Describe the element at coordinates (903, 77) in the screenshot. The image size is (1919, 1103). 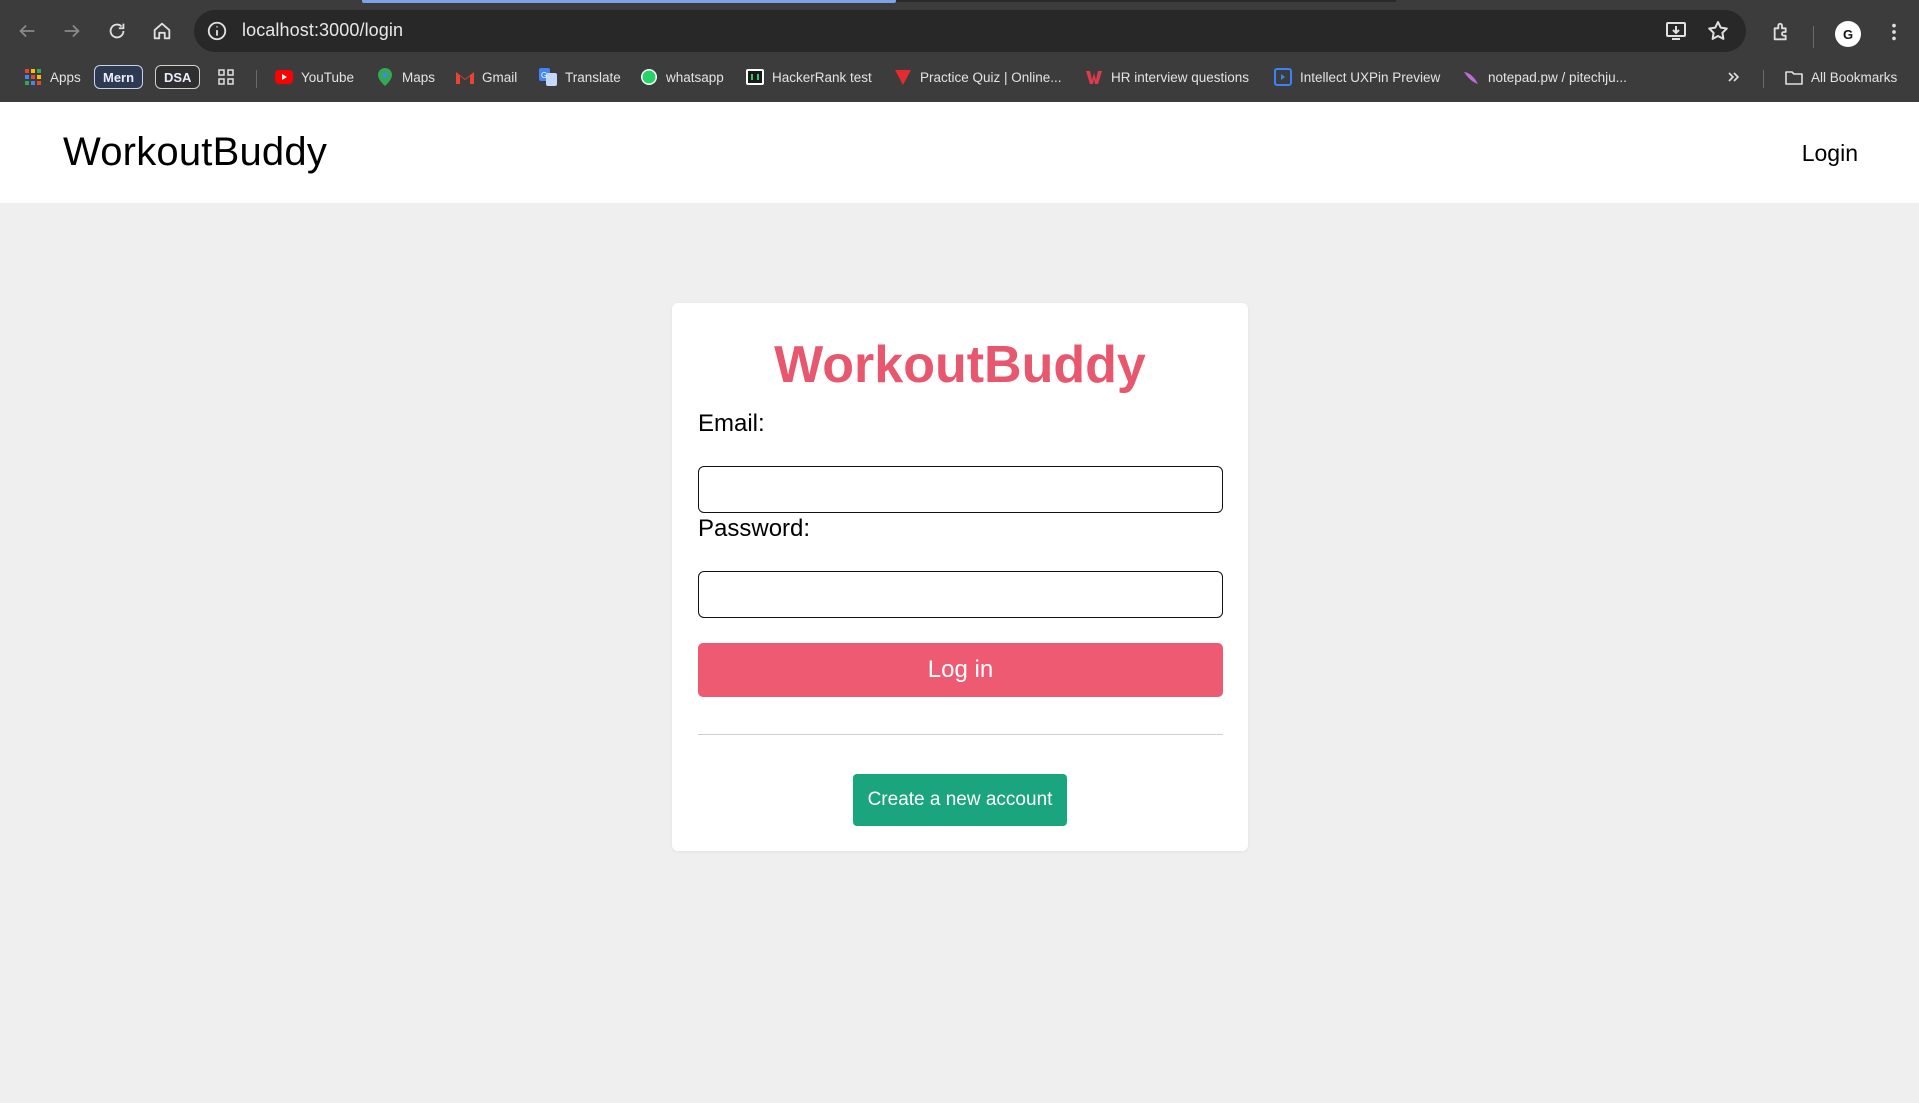
I see `quiz-icon` at that location.